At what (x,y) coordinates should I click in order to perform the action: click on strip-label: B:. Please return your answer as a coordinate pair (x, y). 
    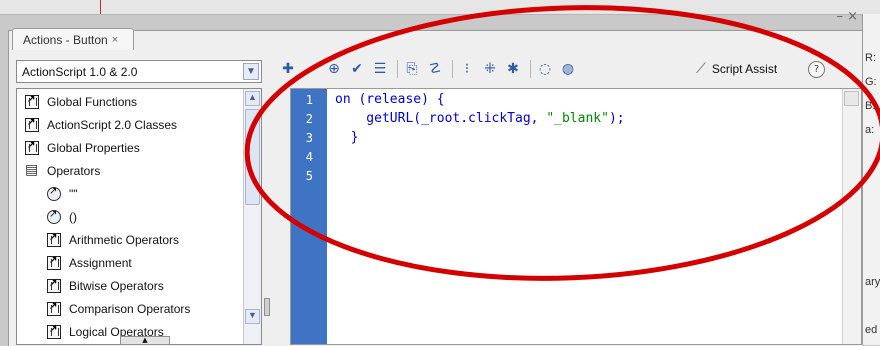
    Looking at the image, I should click on (870, 106).